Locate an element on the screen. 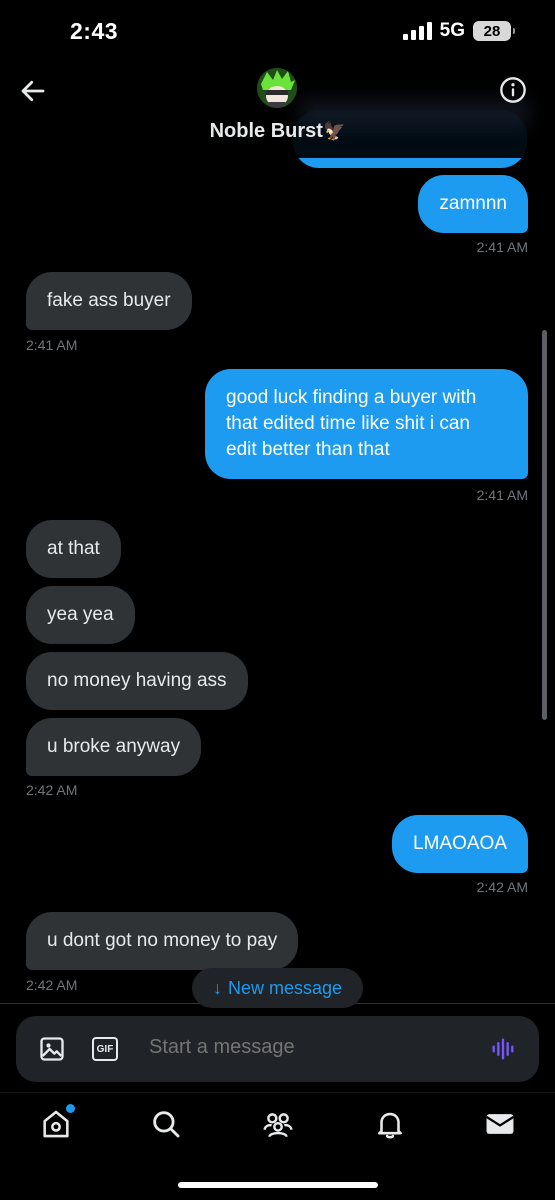 The image size is (555, 1200). avatar is located at coordinates (277, 88).